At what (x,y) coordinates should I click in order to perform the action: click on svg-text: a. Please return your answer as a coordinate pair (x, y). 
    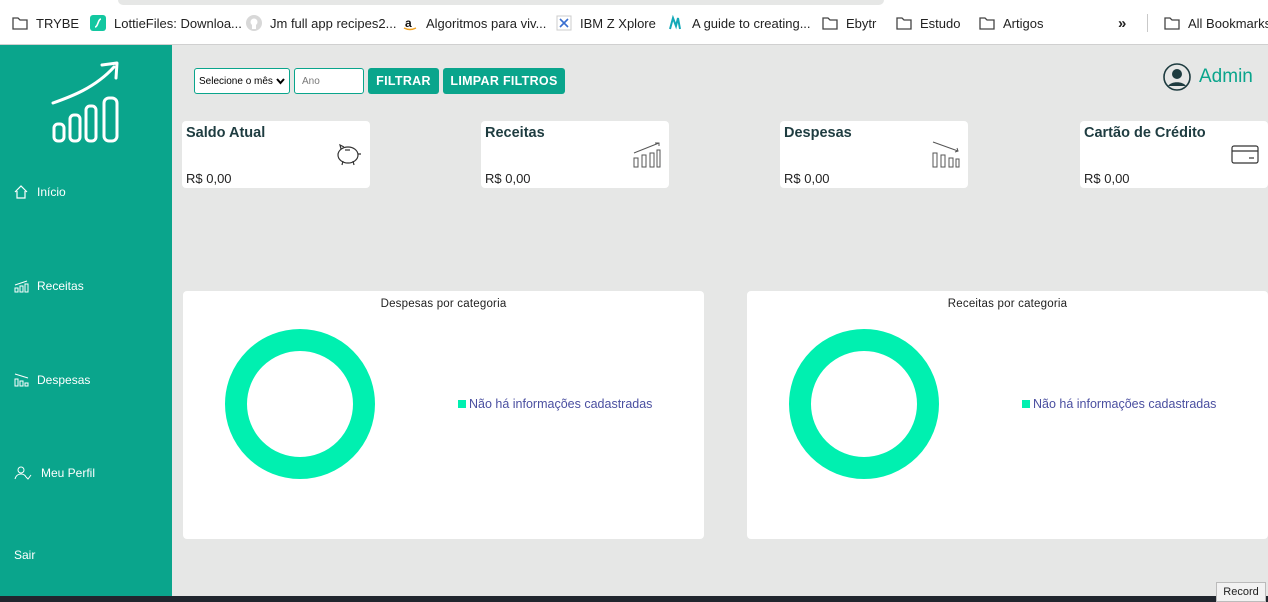
    Looking at the image, I should click on (408, 23).